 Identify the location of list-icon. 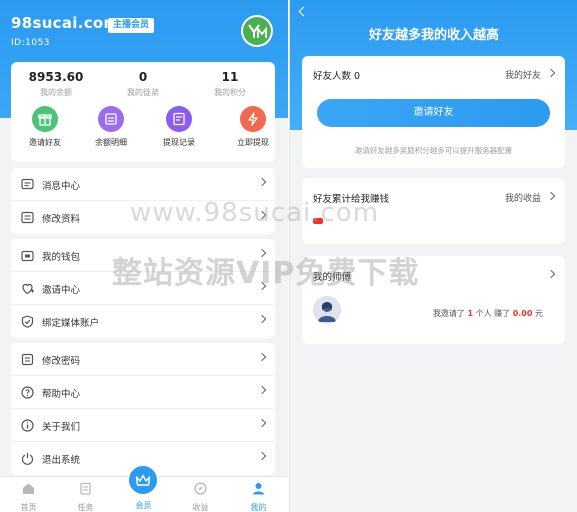
(111, 119).